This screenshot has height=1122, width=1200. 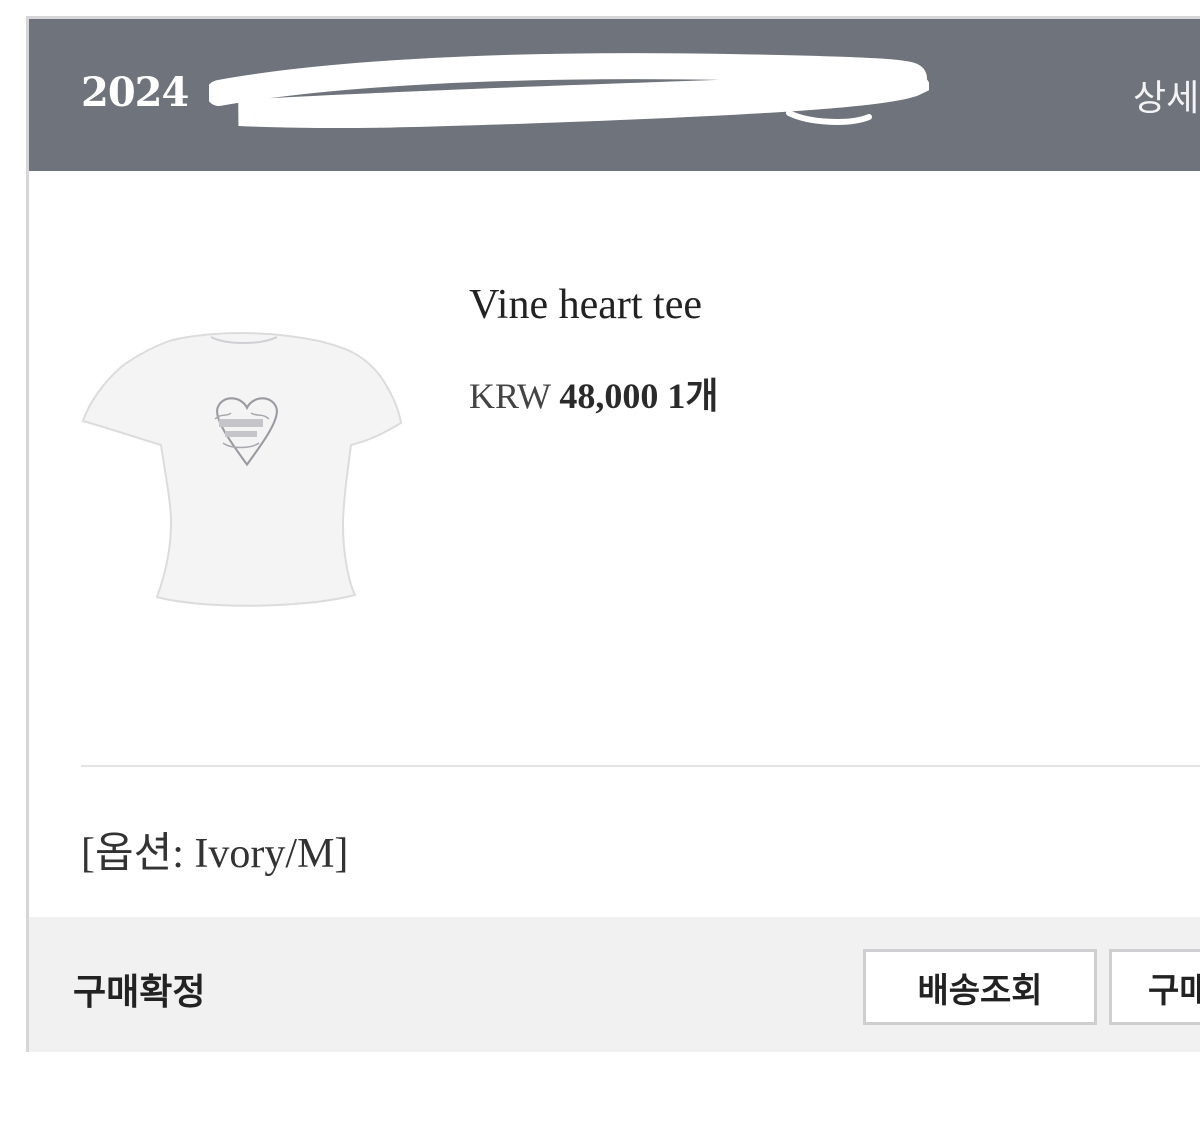 What do you see at coordinates (215, 854) in the screenshot?
I see `option-text: [옵션: Ivory/M]` at bounding box center [215, 854].